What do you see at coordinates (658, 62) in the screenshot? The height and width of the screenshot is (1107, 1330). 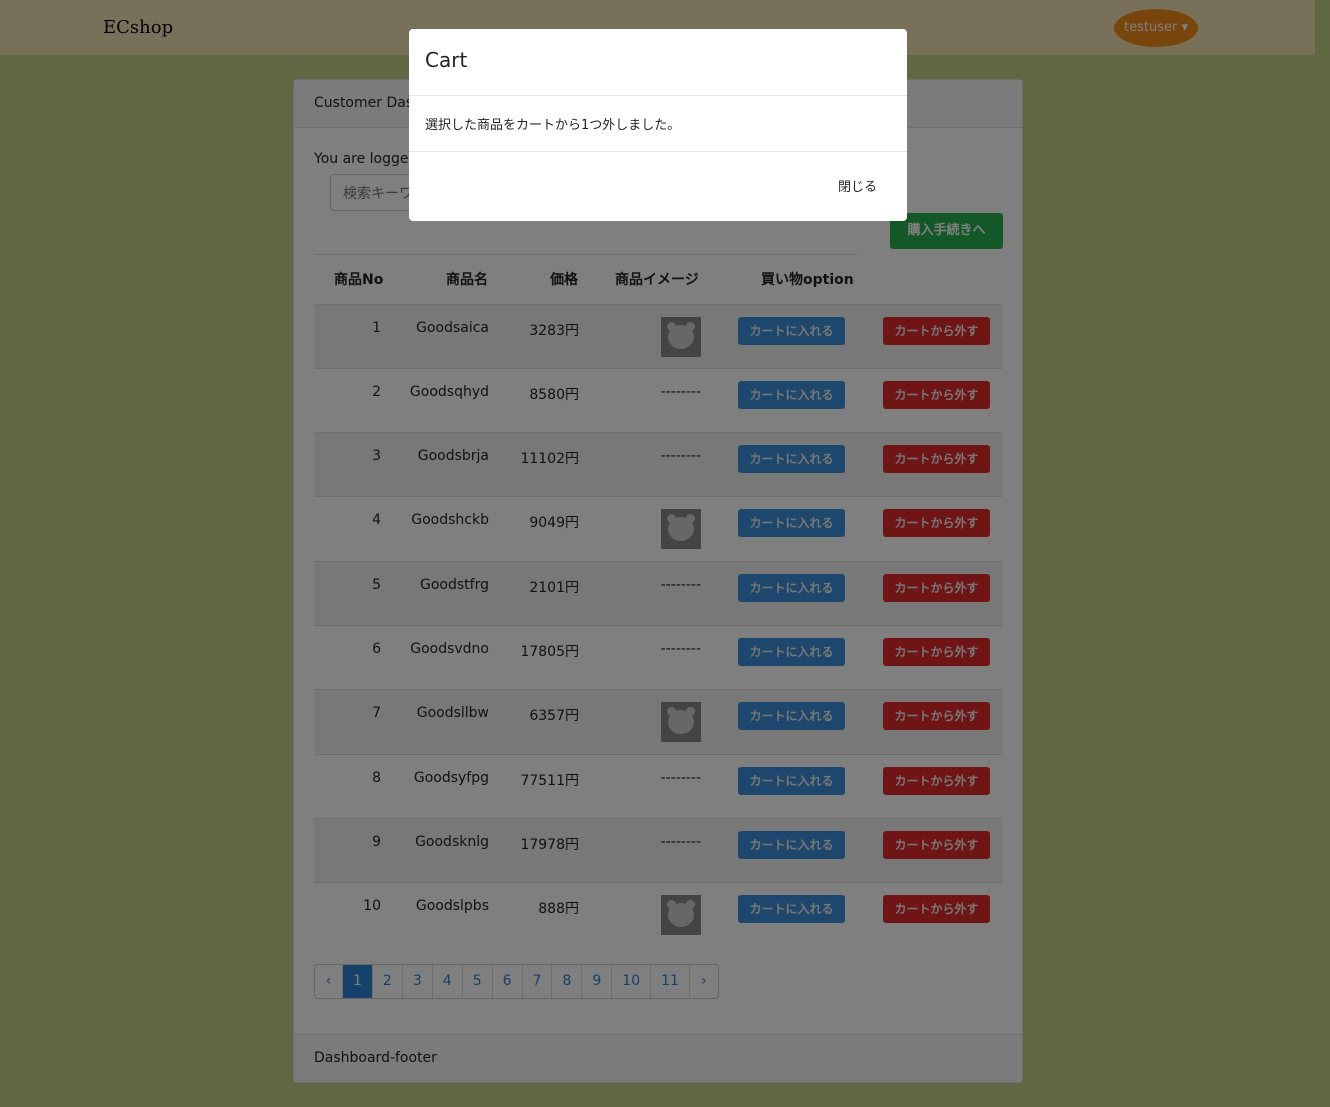 I see `modal-title: Cart` at bounding box center [658, 62].